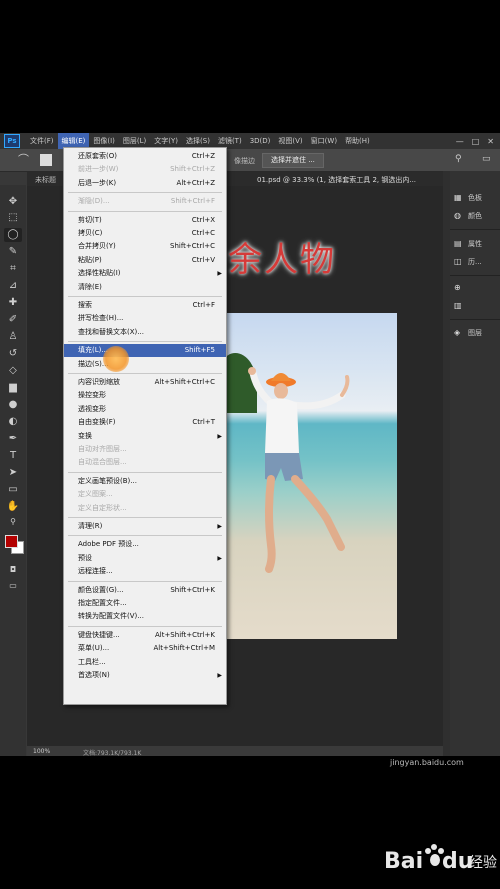 The width and height of the screenshot is (500, 889). Describe the element at coordinates (11, 541) in the screenshot. I see `foreground-color-swatch` at that location.